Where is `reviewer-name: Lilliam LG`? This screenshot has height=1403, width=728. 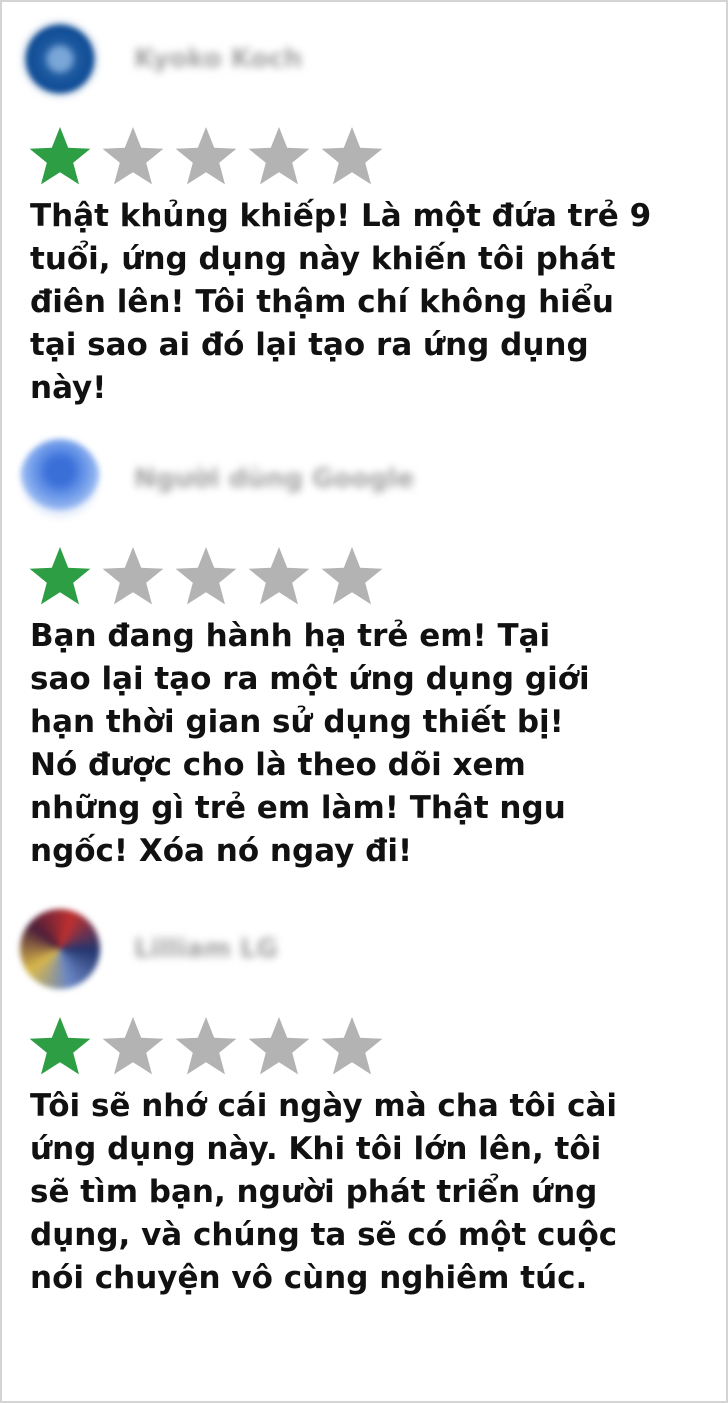
reviewer-name: Lilliam LG is located at coordinates (206, 949).